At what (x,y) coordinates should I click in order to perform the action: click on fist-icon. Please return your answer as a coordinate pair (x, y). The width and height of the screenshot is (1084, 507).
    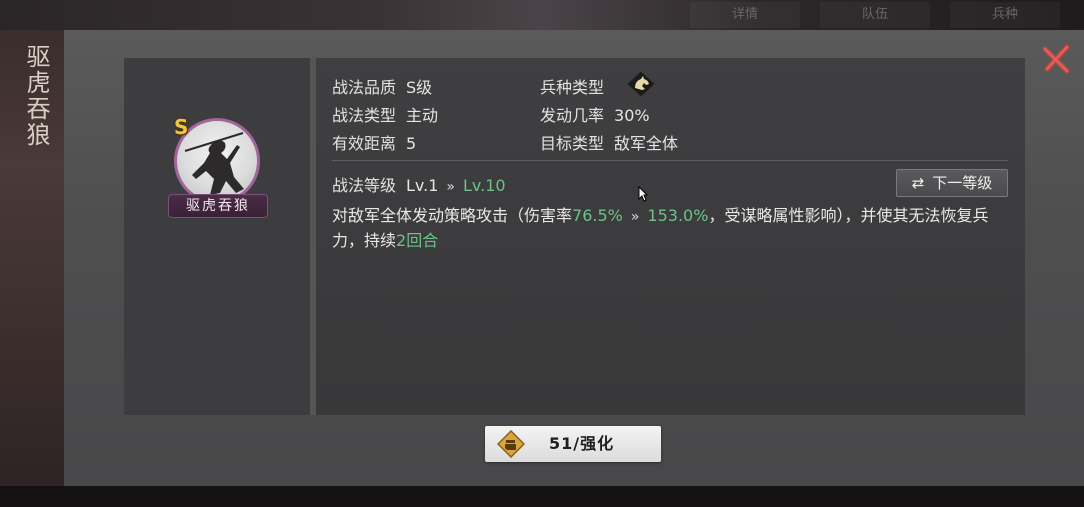
    Looking at the image, I should click on (511, 444).